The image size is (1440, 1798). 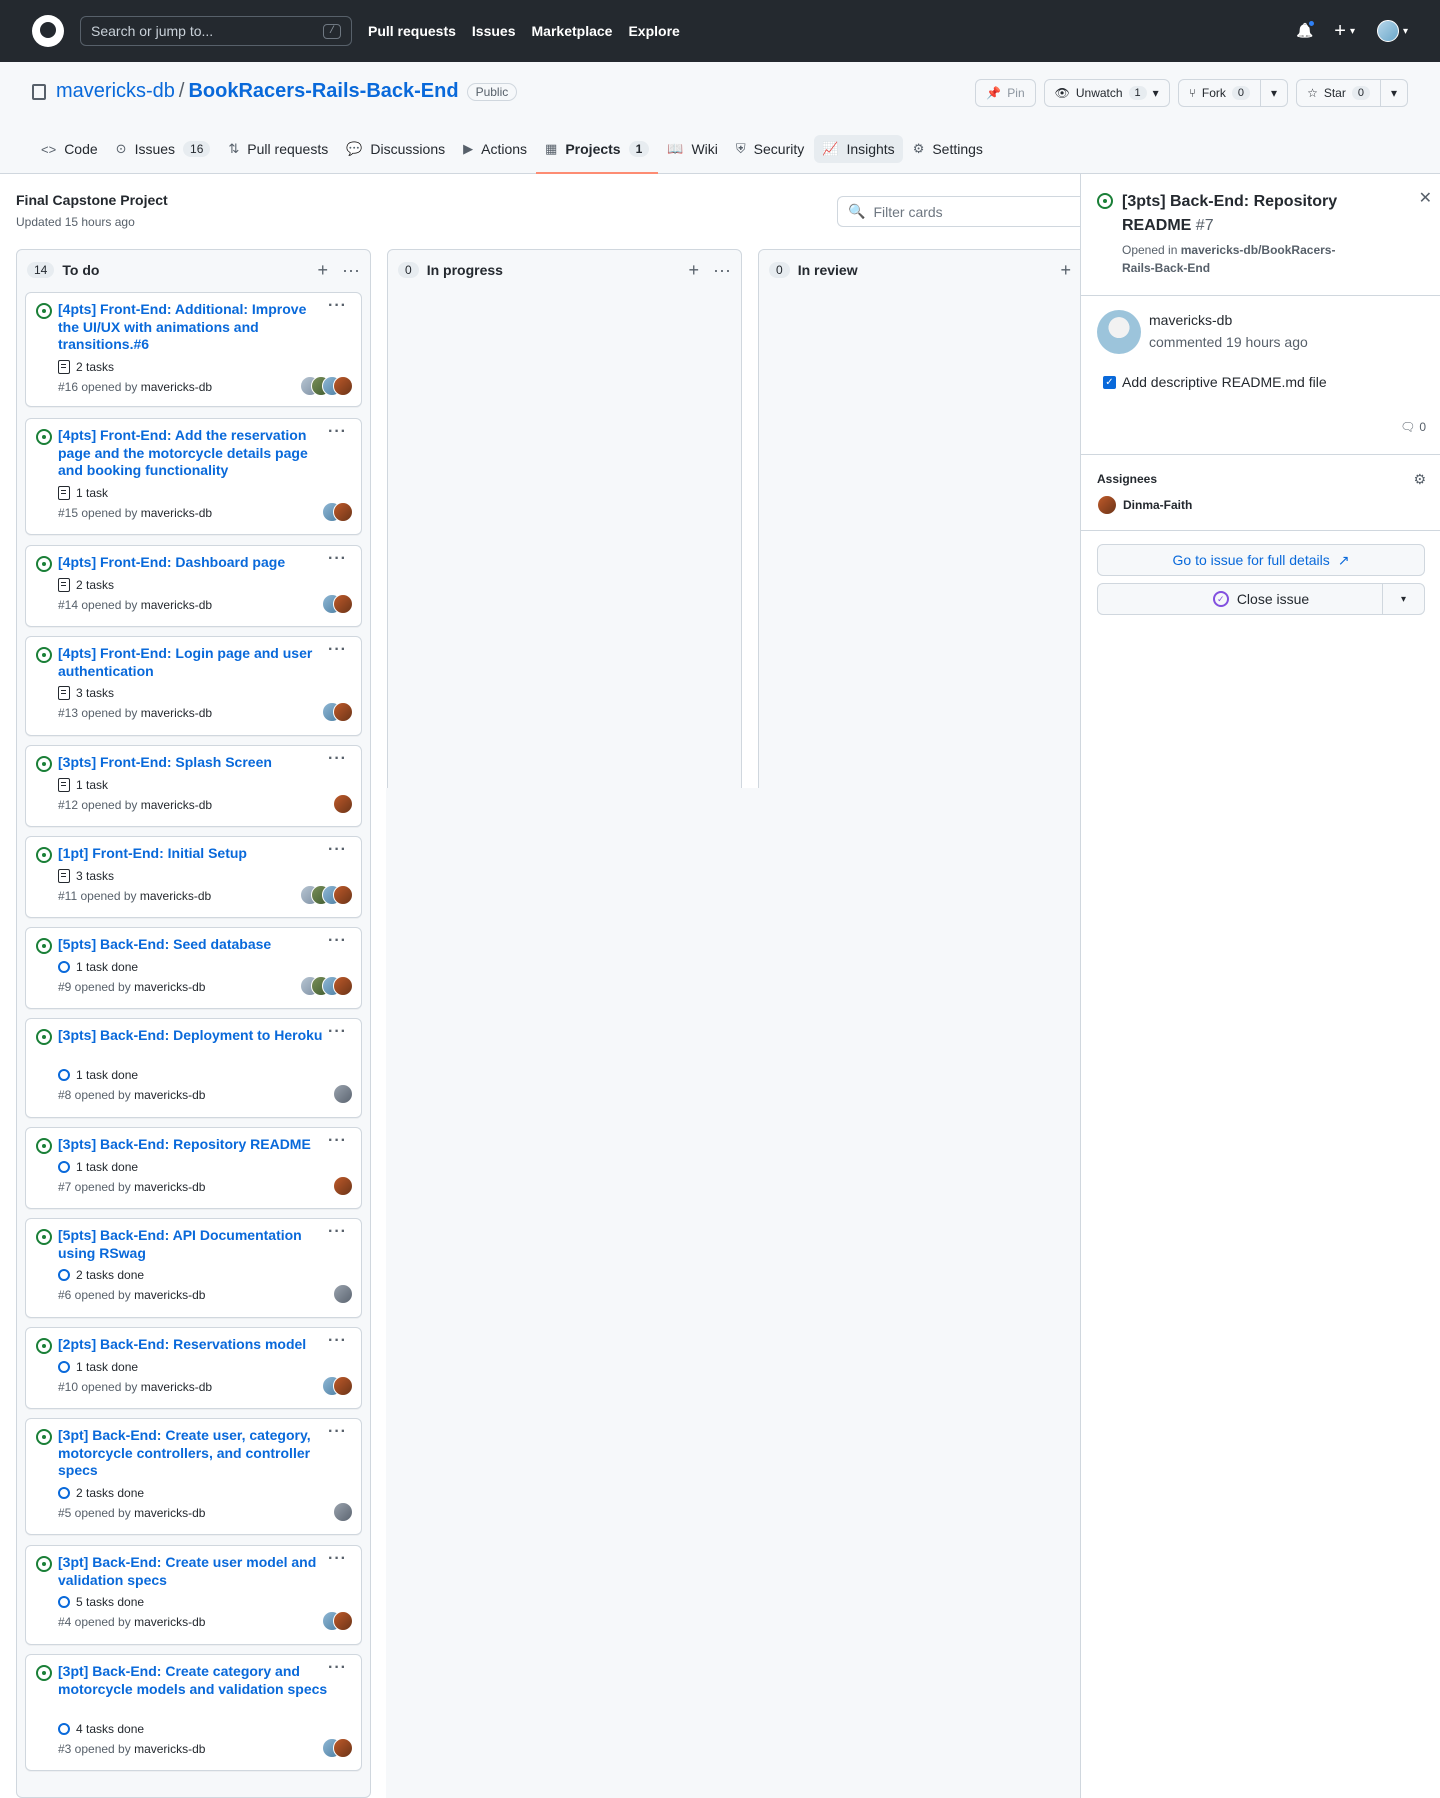 I want to click on close-icon: ✕, so click(x=1425, y=198).